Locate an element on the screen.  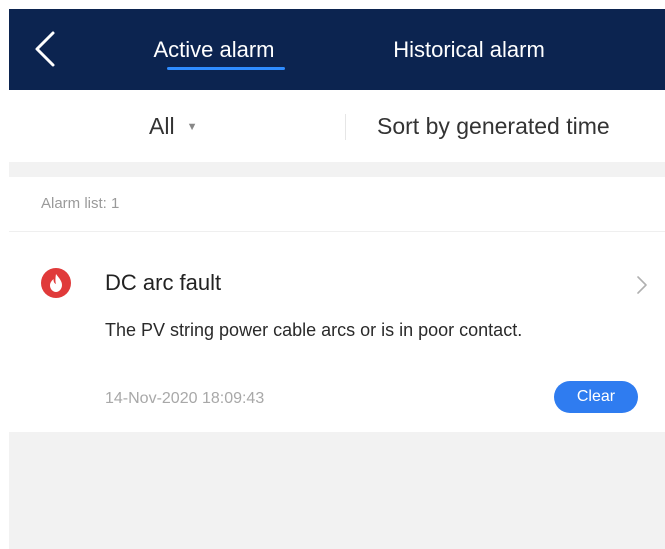
alarm-title: DC arc fault is located at coordinates (163, 282).